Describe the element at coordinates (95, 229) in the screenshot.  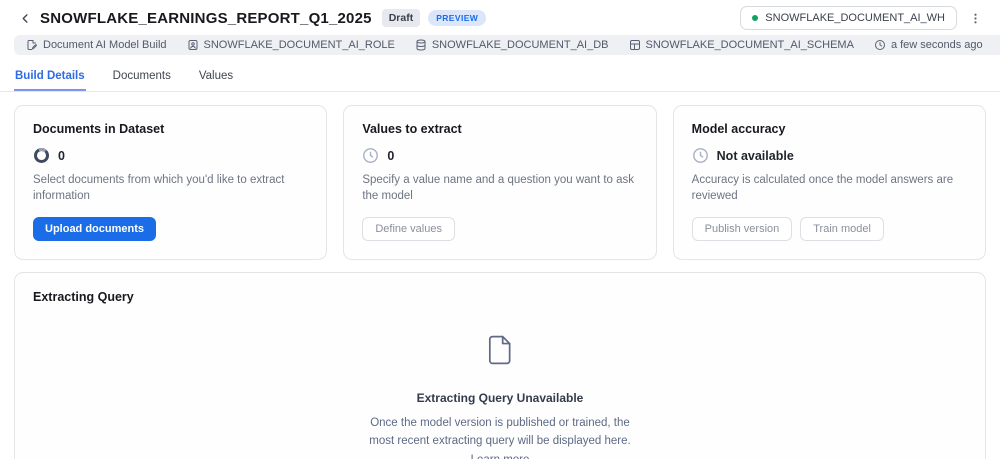
I see `upload-documents-button: Upload documents` at that location.